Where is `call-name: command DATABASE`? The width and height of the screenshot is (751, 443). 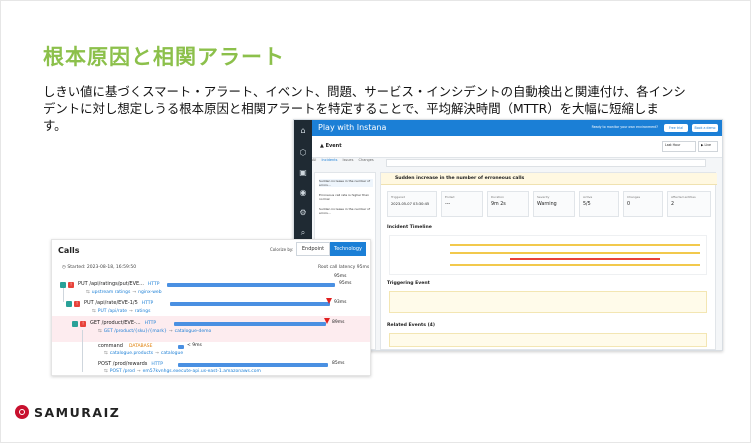
call-name: command DATABASE is located at coordinates (125, 346).